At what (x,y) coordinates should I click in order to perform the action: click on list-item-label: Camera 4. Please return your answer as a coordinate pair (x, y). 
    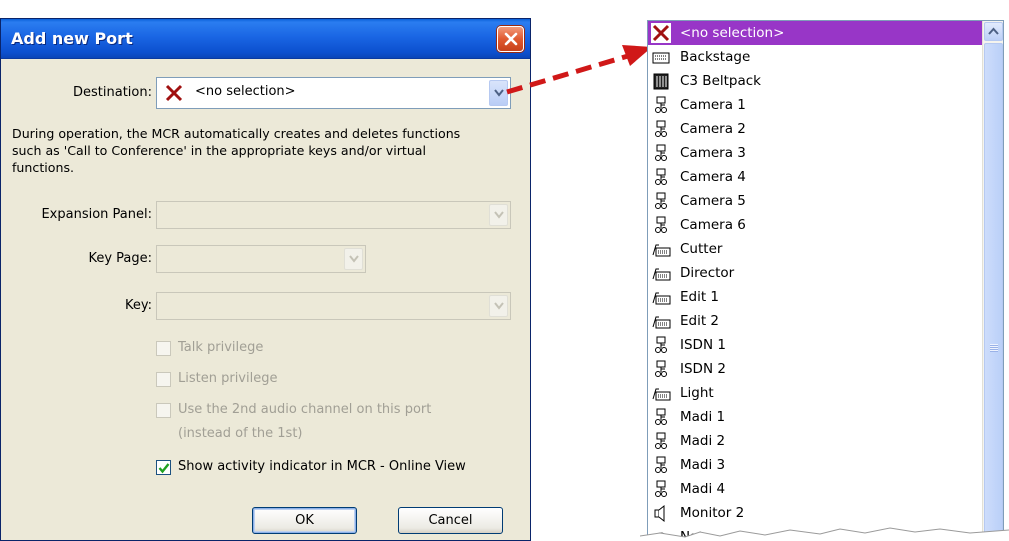
    Looking at the image, I should click on (713, 177).